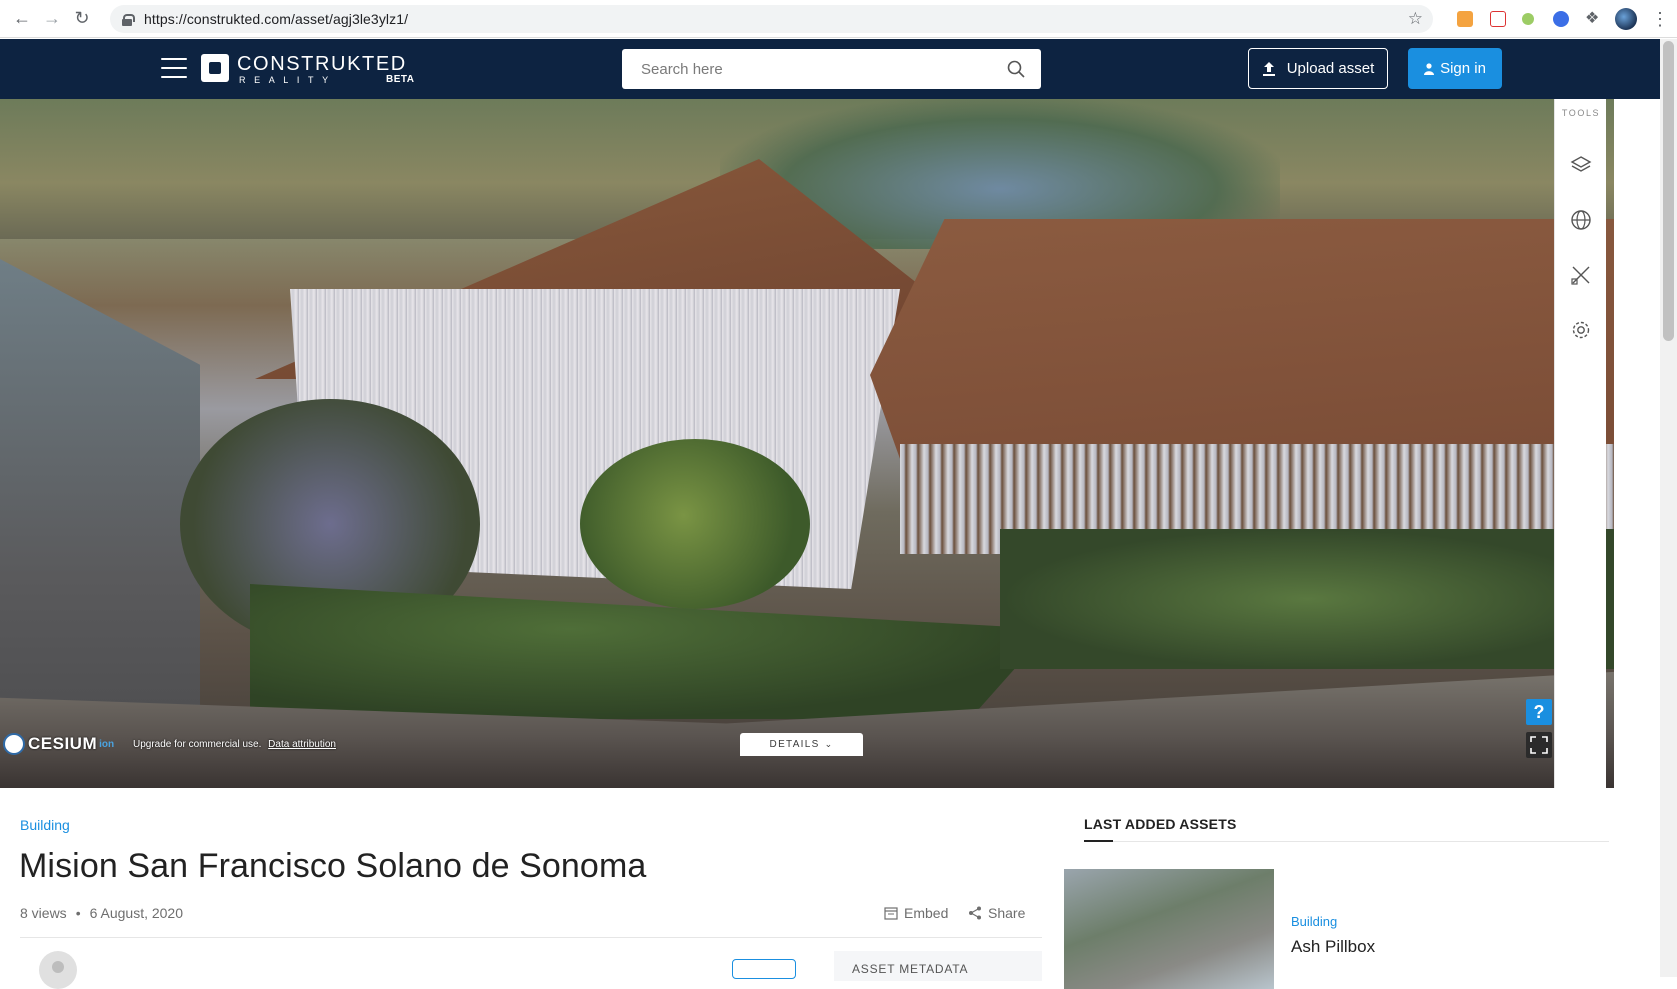 The height and width of the screenshot is (989, 1677). What do you see at coordinates (14, 744) in the screenshot?
I see `cesium-badge-icon` at bounding box center [14, 744].